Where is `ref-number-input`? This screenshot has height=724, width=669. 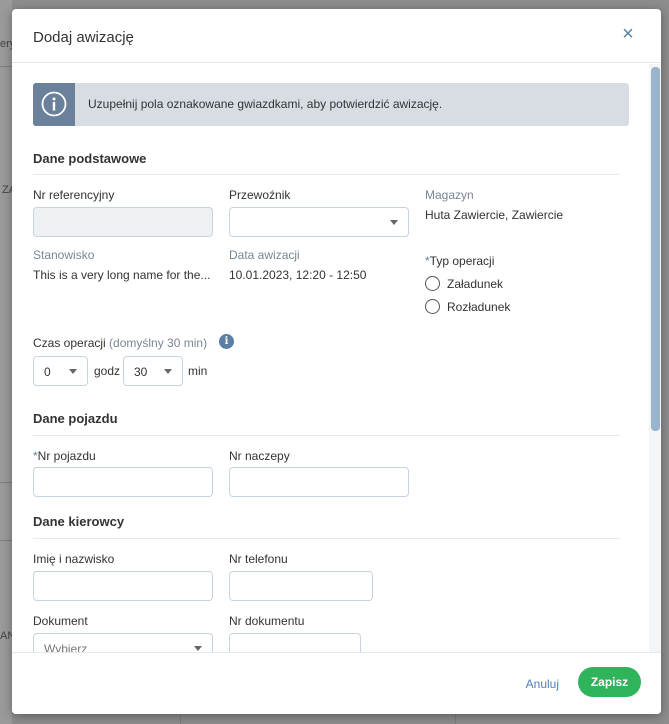
ref-number-input is located at coordinates (123, 222).